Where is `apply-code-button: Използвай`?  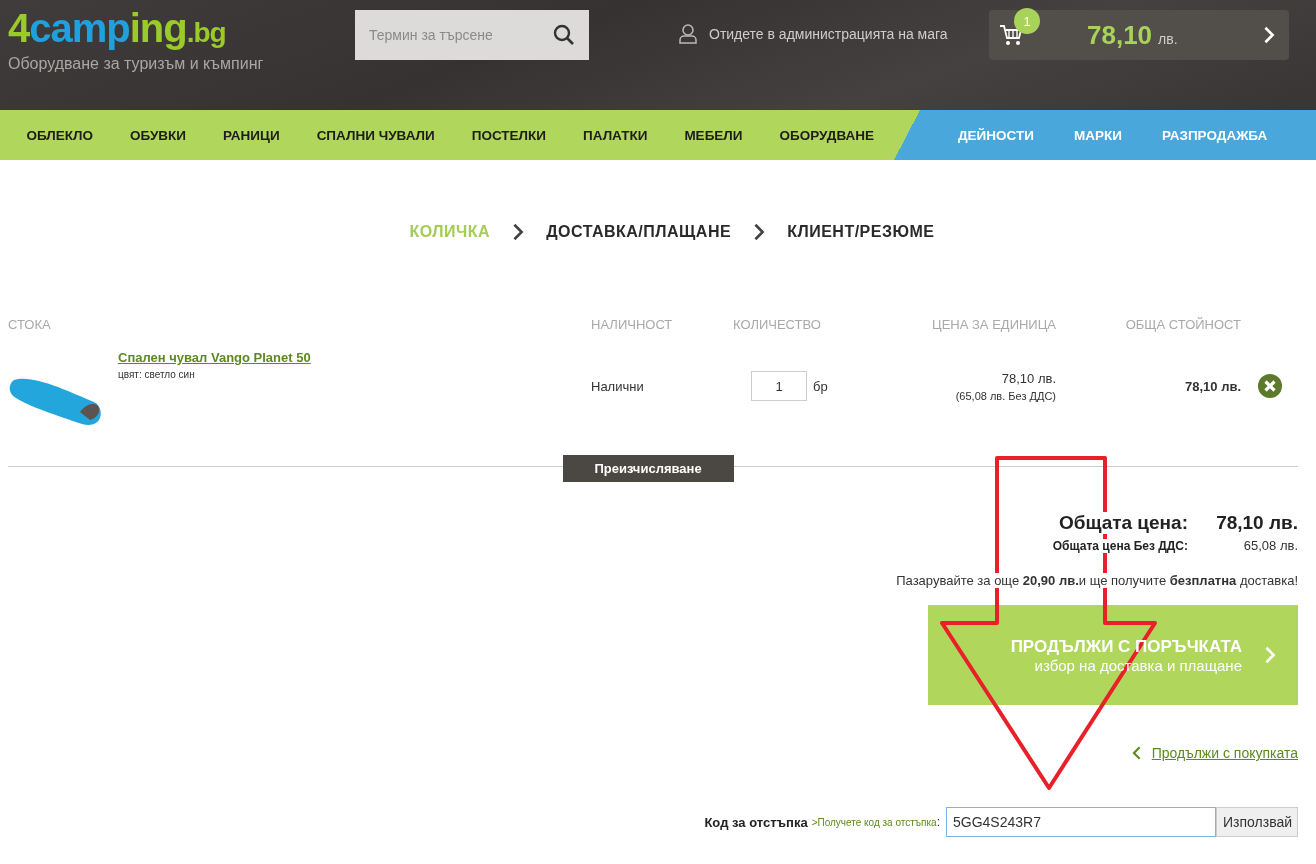 apply-code-button: Използвай is located at coordinates (1257, 822).